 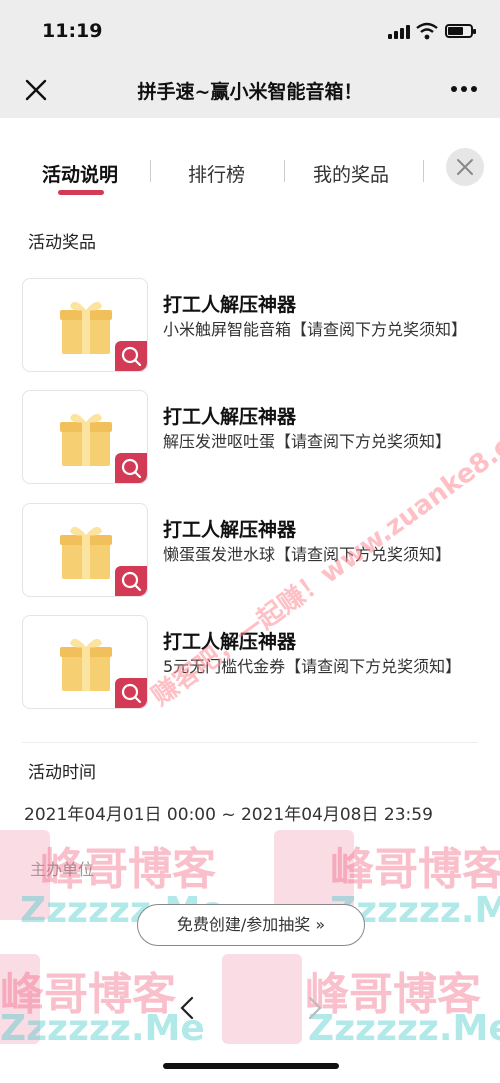 What do you see at coordinates (307, 441) in the screenshot?
I see `prize-description: 解压发泄呕吐蛋【请查阅下方兑奖须知】` at bounding box center [307, 441].